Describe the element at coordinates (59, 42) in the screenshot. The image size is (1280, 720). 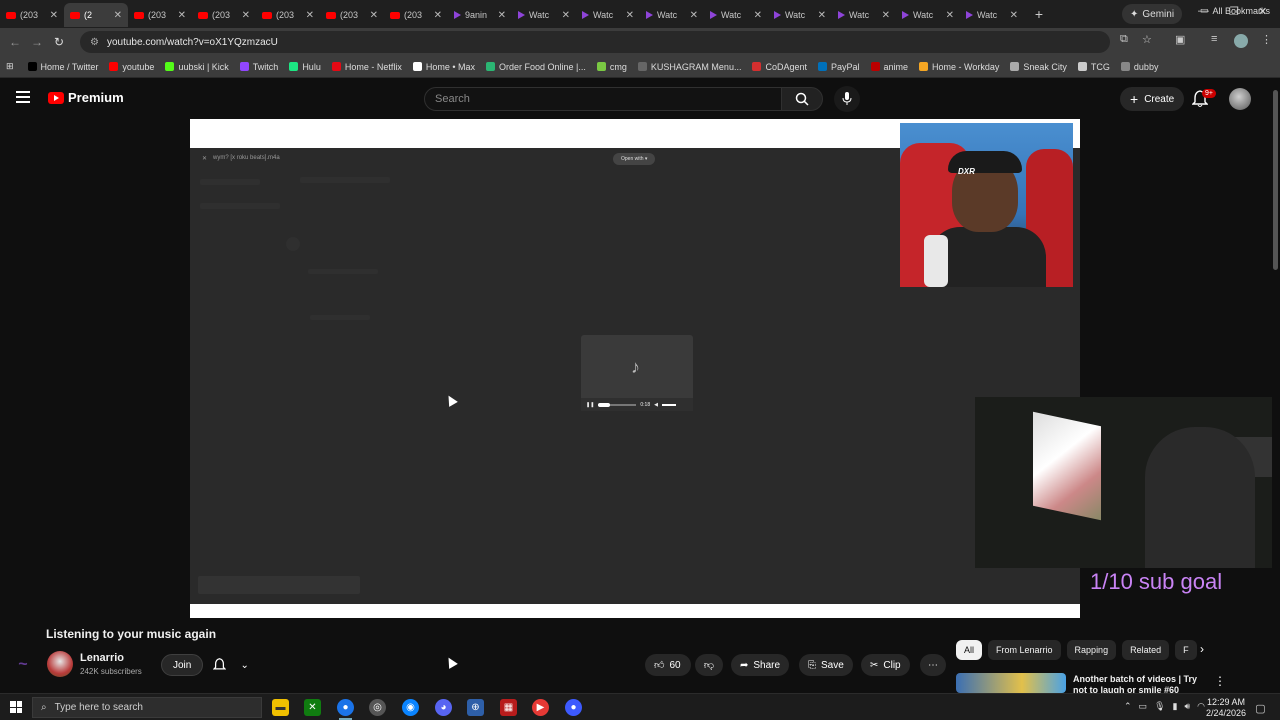
I see `reload-icon: ↻` at that location.